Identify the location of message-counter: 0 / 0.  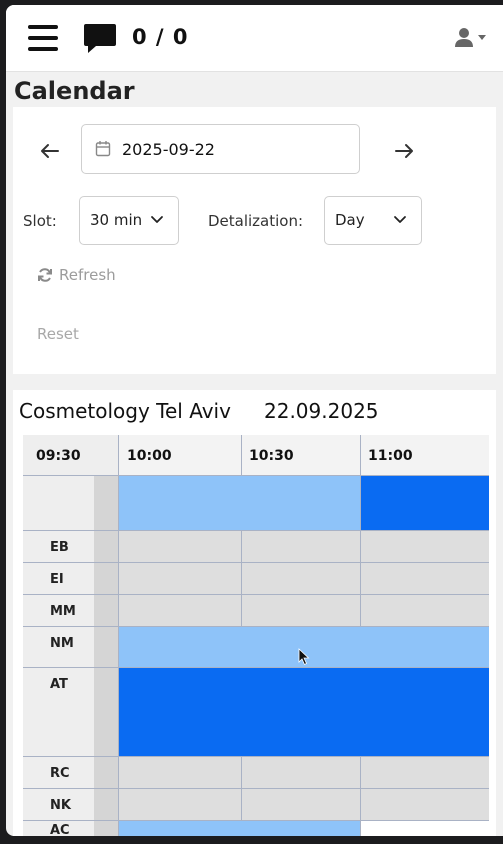
(160, 37).